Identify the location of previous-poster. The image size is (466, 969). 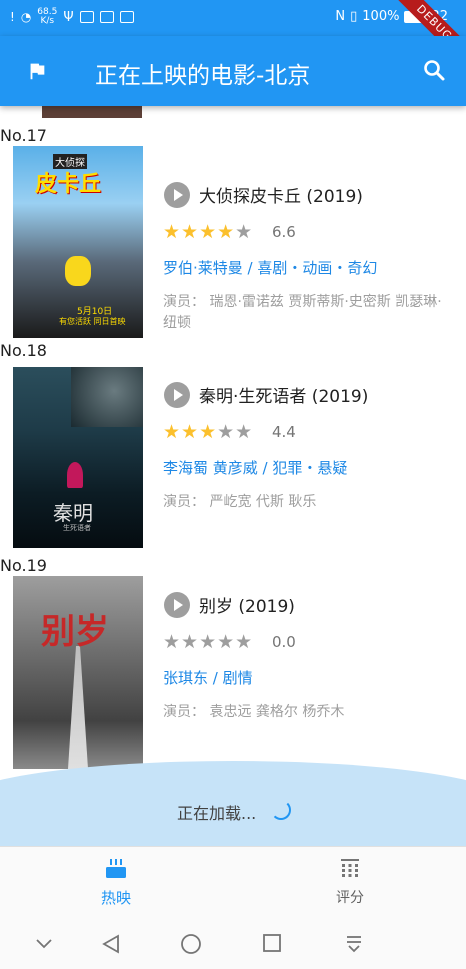
(92, 112).